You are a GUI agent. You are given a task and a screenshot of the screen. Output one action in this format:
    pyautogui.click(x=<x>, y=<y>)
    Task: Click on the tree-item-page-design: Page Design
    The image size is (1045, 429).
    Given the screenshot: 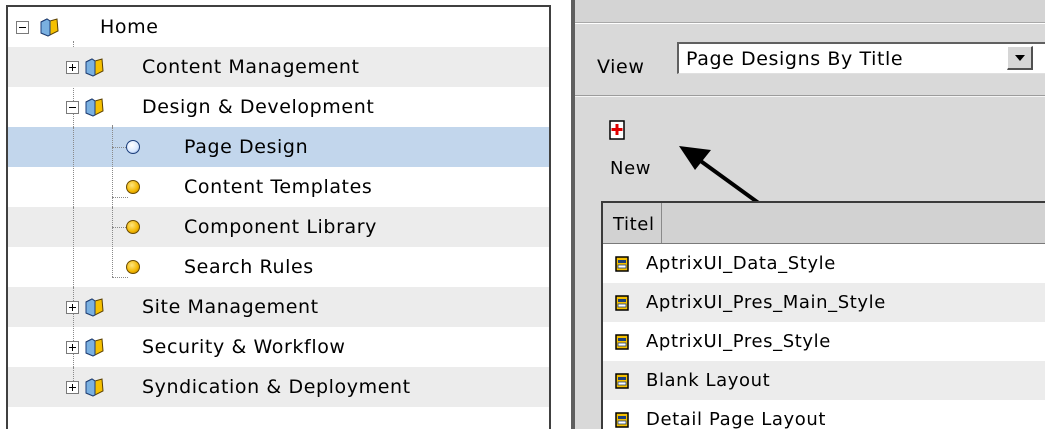 What is the action you would take?
    pyautogui.click(x=278, y=147)
    